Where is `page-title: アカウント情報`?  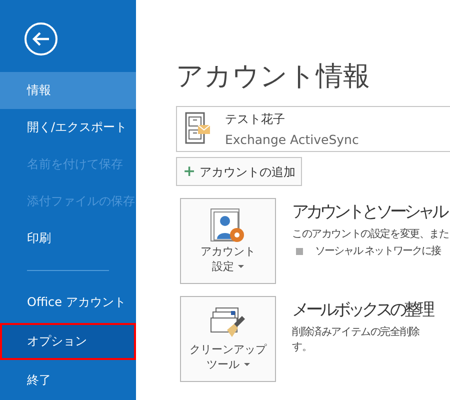
page-title: アカウント情報 is located at coordinates (273, 77).